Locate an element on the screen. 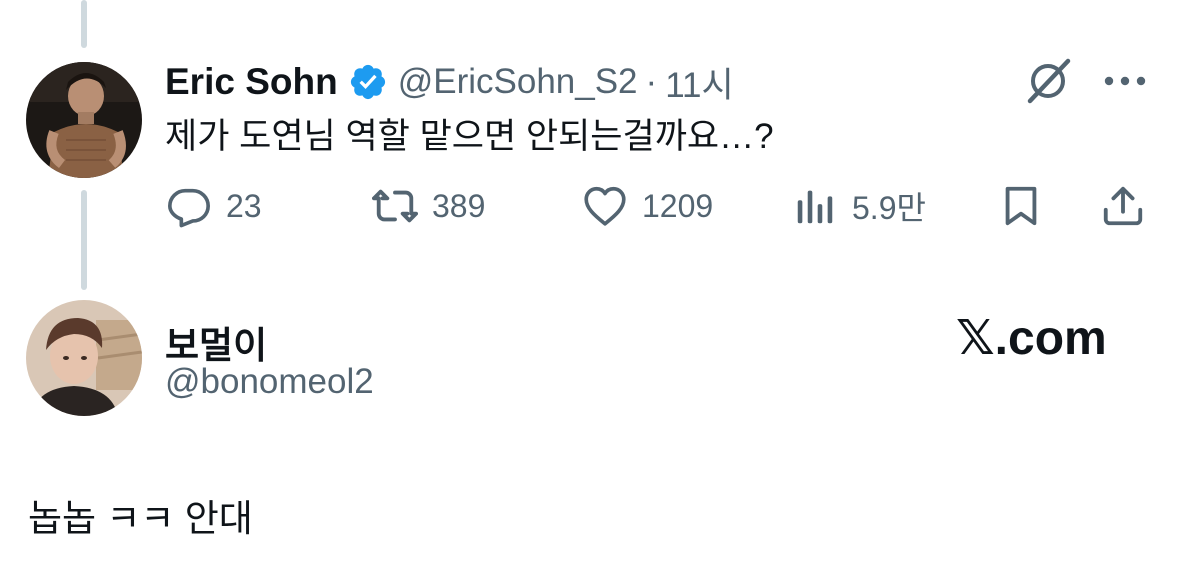 The width and height of the screenshot is (1179, 571). like-count: 1209 is located at coordinates (678, 205).